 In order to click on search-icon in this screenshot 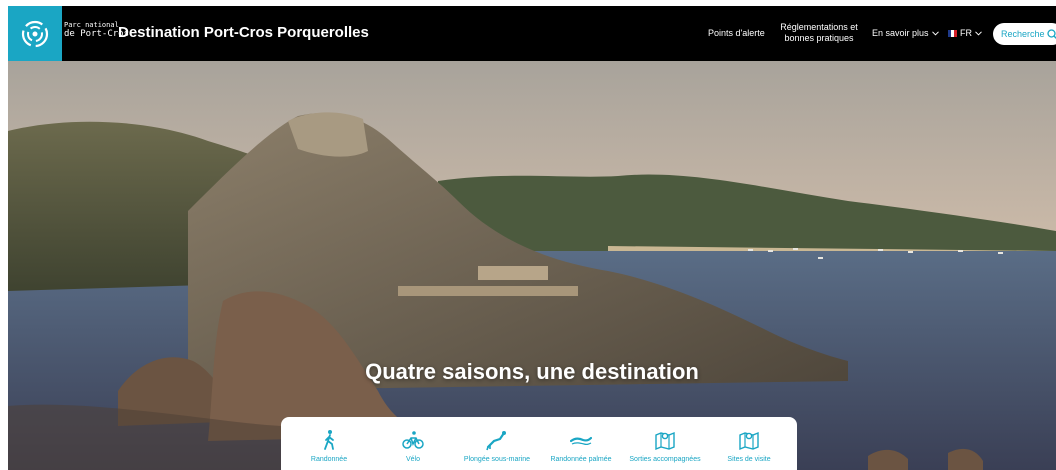, I will do `click(1051, 33)`.